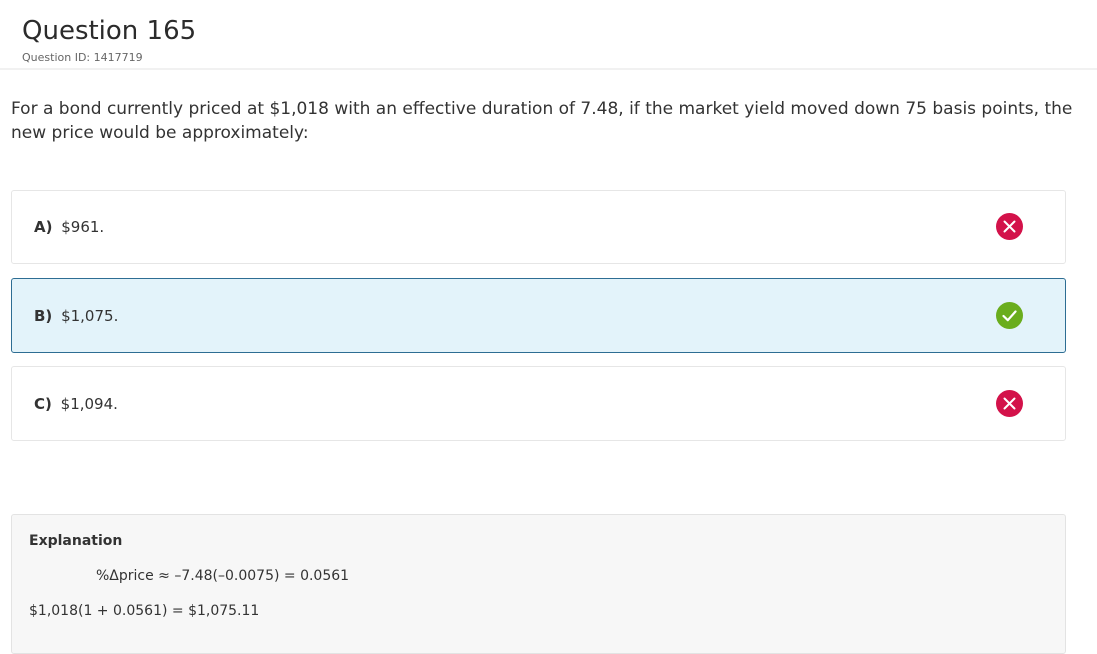 This screenshot has height=654, width=1097. Describe the element at coordinates (538, 403) in the screenshot. I see `answer-option-c: C) $1,094.` at that location.